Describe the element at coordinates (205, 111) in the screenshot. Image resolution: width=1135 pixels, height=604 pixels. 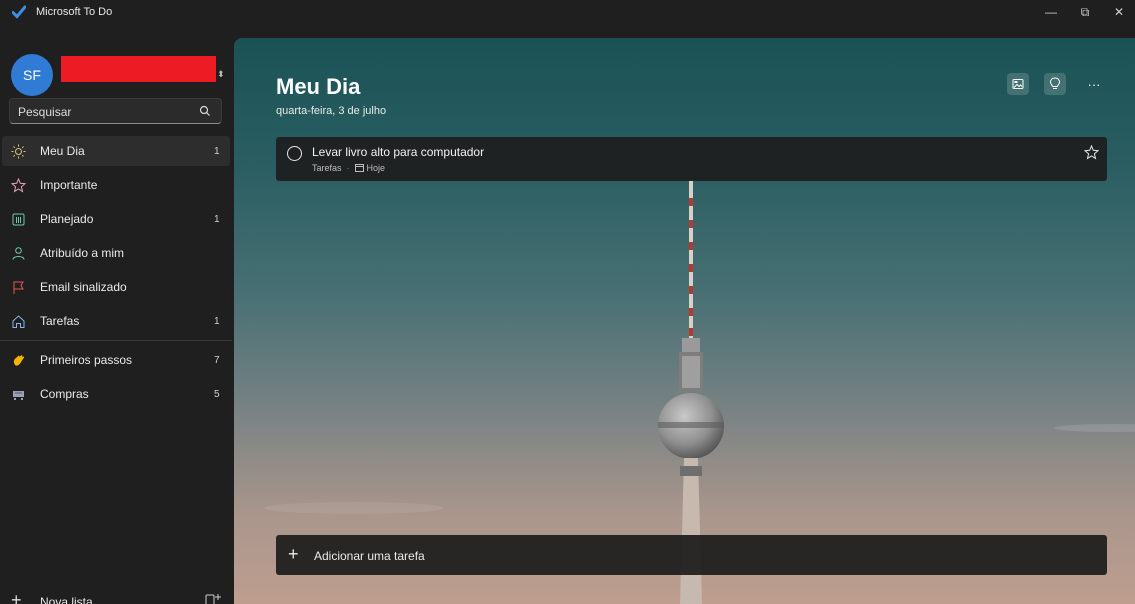
I see `search-icon` at that location.